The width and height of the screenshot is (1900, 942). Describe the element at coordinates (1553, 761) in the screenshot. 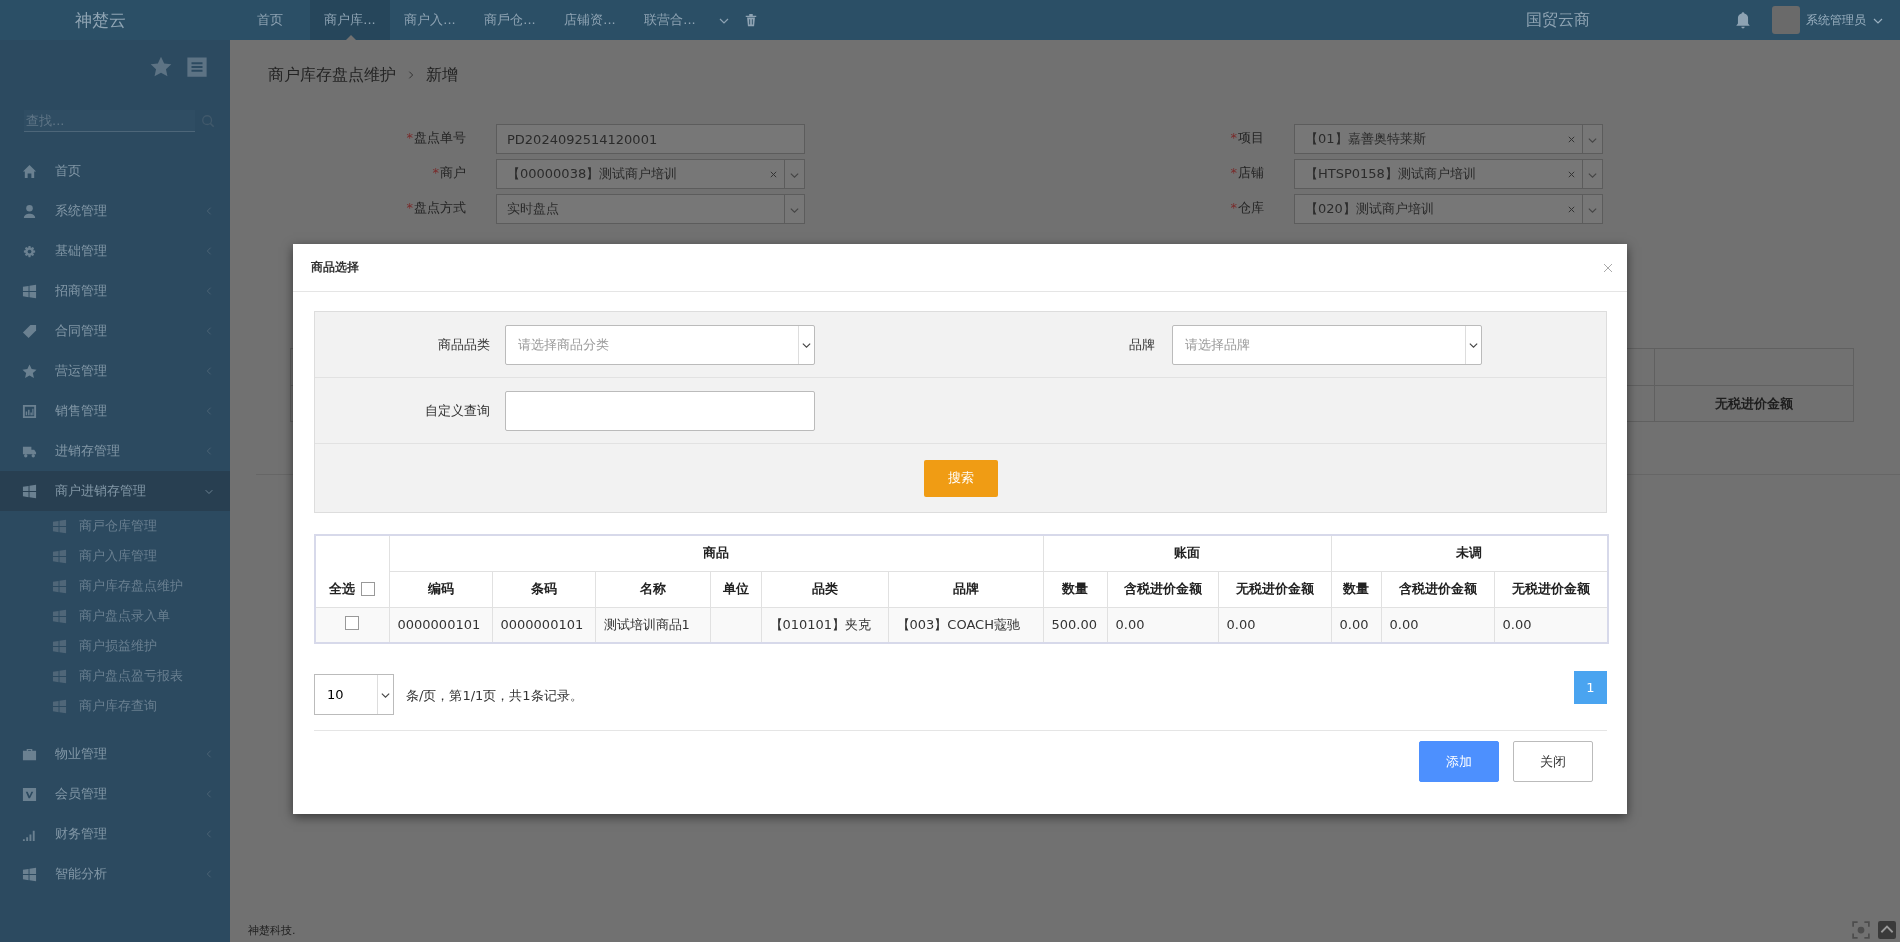

I see `close-button: 关闭` at that location.